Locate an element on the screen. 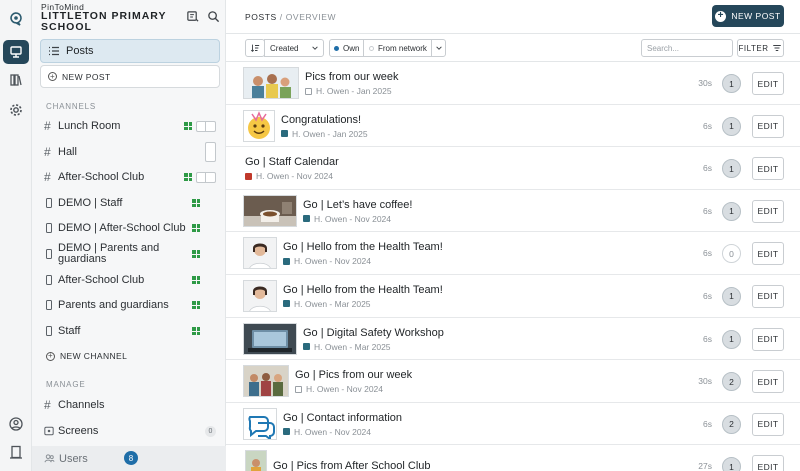  post-meta: H. Owen - Nov 2024 is located at coordinates (347, 219).